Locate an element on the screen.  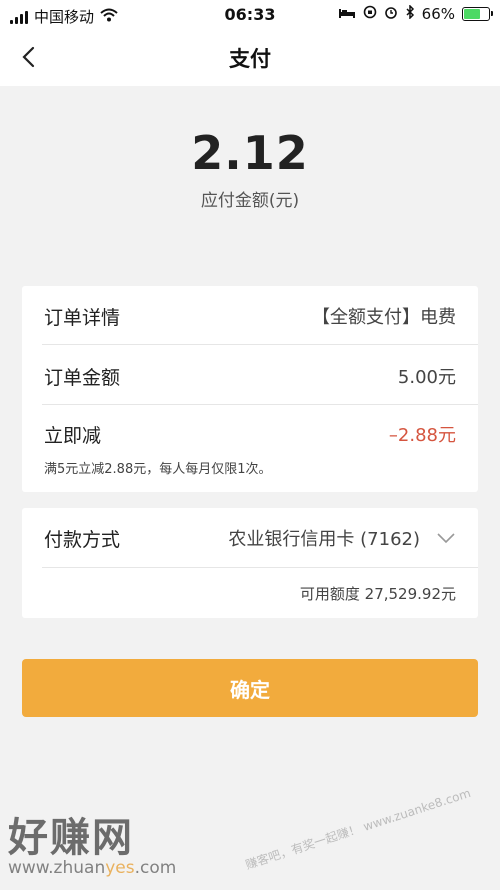
order-amount-label: 订单金额 is located at coordinates (82, 377).